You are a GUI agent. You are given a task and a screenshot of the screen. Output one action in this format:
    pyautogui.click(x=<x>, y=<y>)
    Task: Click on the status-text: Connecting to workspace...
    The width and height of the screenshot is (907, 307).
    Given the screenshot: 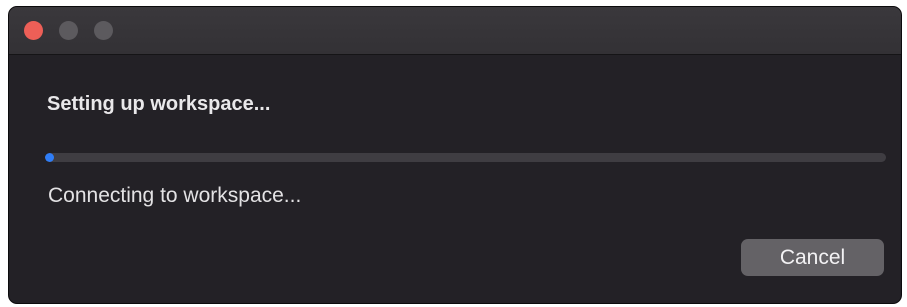 What is the action you would take?
    pyautogui.click(x=175, y=195)
    